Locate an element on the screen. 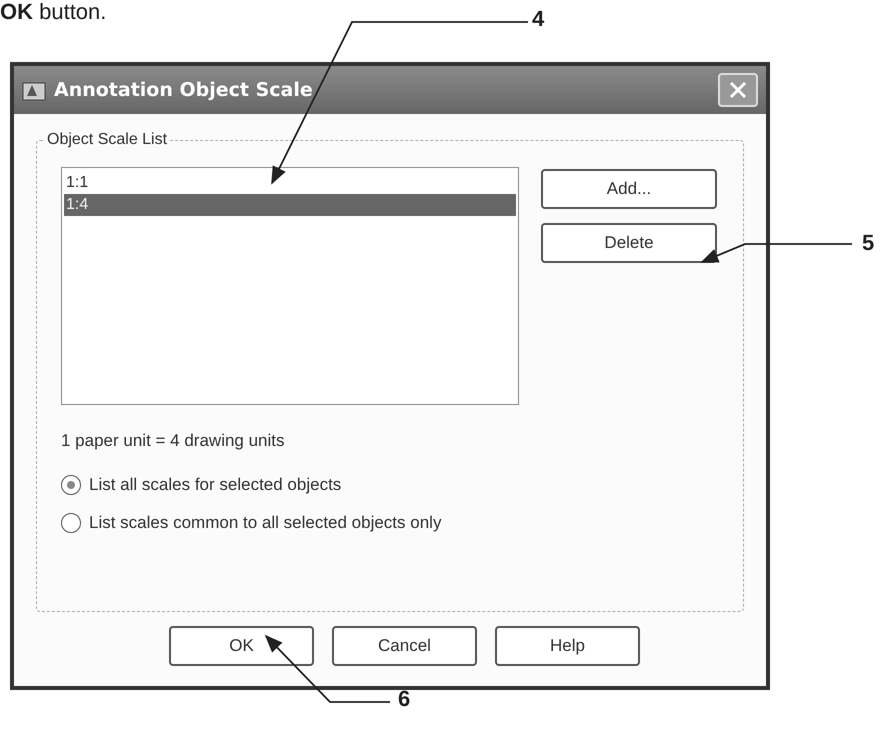  window-title: Annotation Object Scale is located at coordinates (184, 90).